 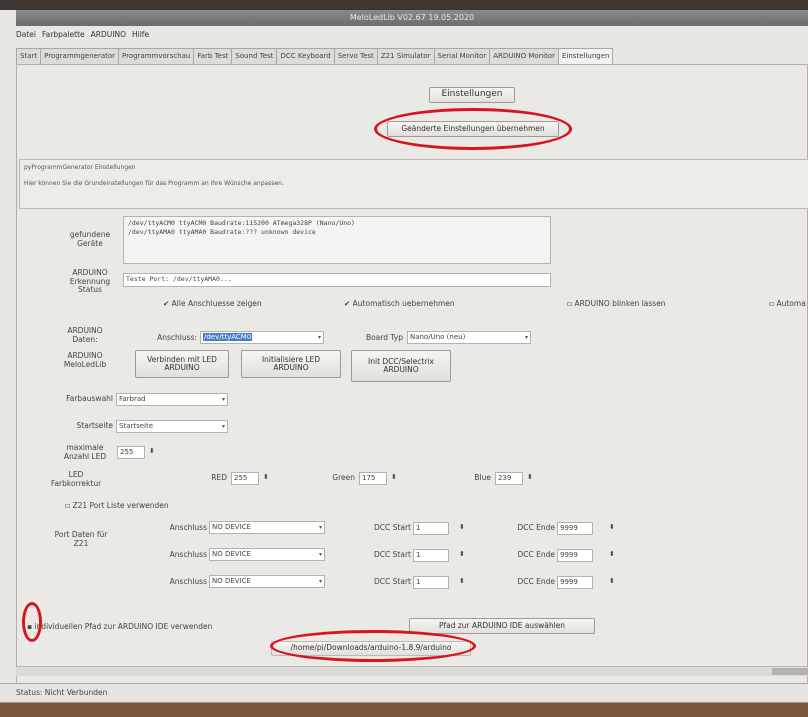 I want to click on z21-port-list-checkbox: ▫ Z21 Port Liste verwenden, so click(x=117, y=505).